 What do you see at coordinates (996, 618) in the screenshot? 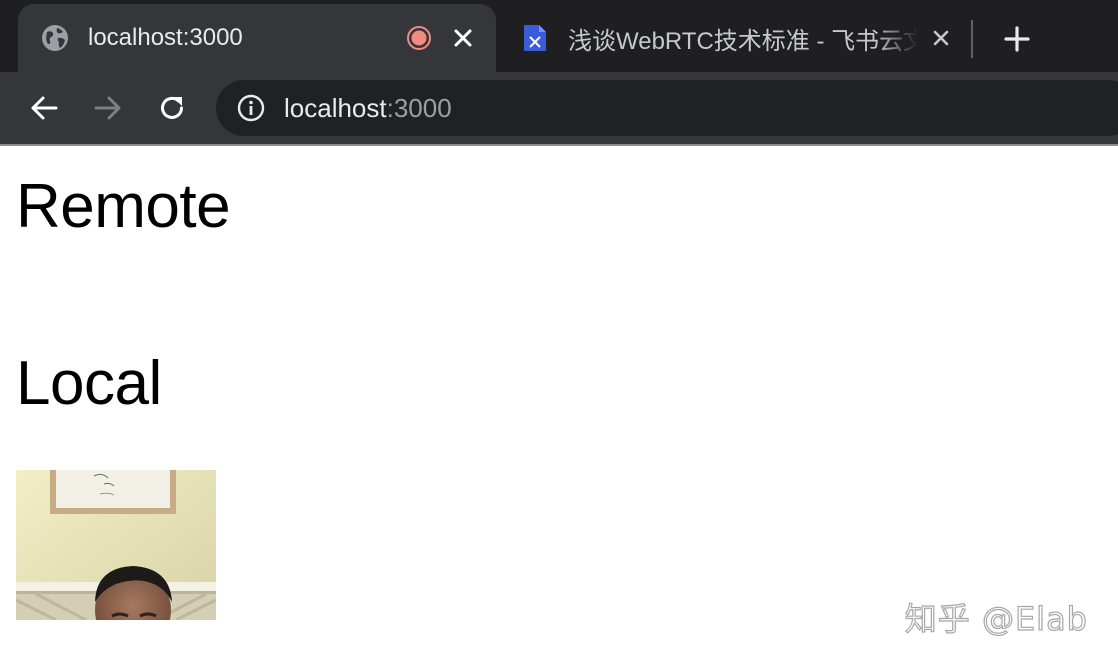
I see `watermark: 知乎 @Elab` at bounding box center [996, 618].